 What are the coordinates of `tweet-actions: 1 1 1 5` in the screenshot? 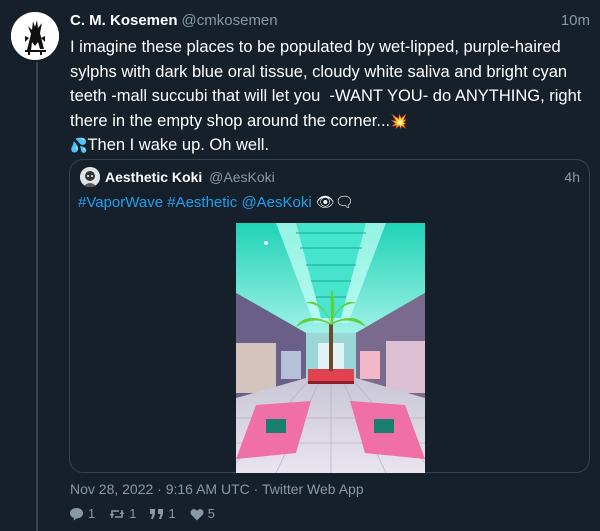 It's located at (149, 514).